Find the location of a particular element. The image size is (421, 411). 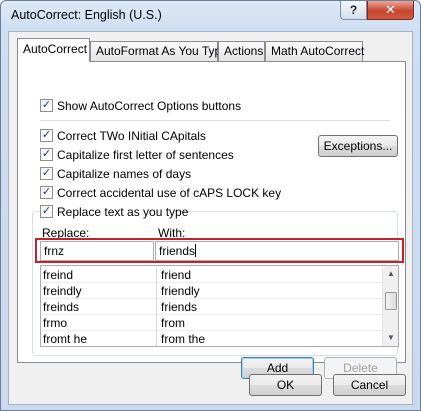

question-mark-icon: ? is located at coordinates (353, 10).